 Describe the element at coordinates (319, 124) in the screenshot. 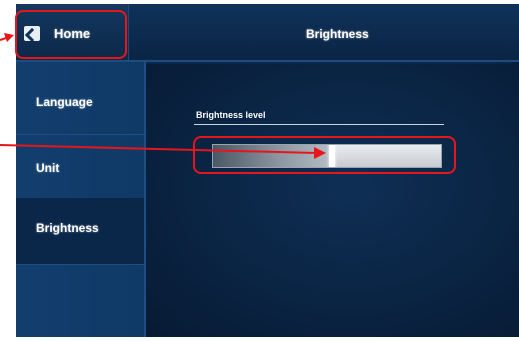

I see `divider` at that location.